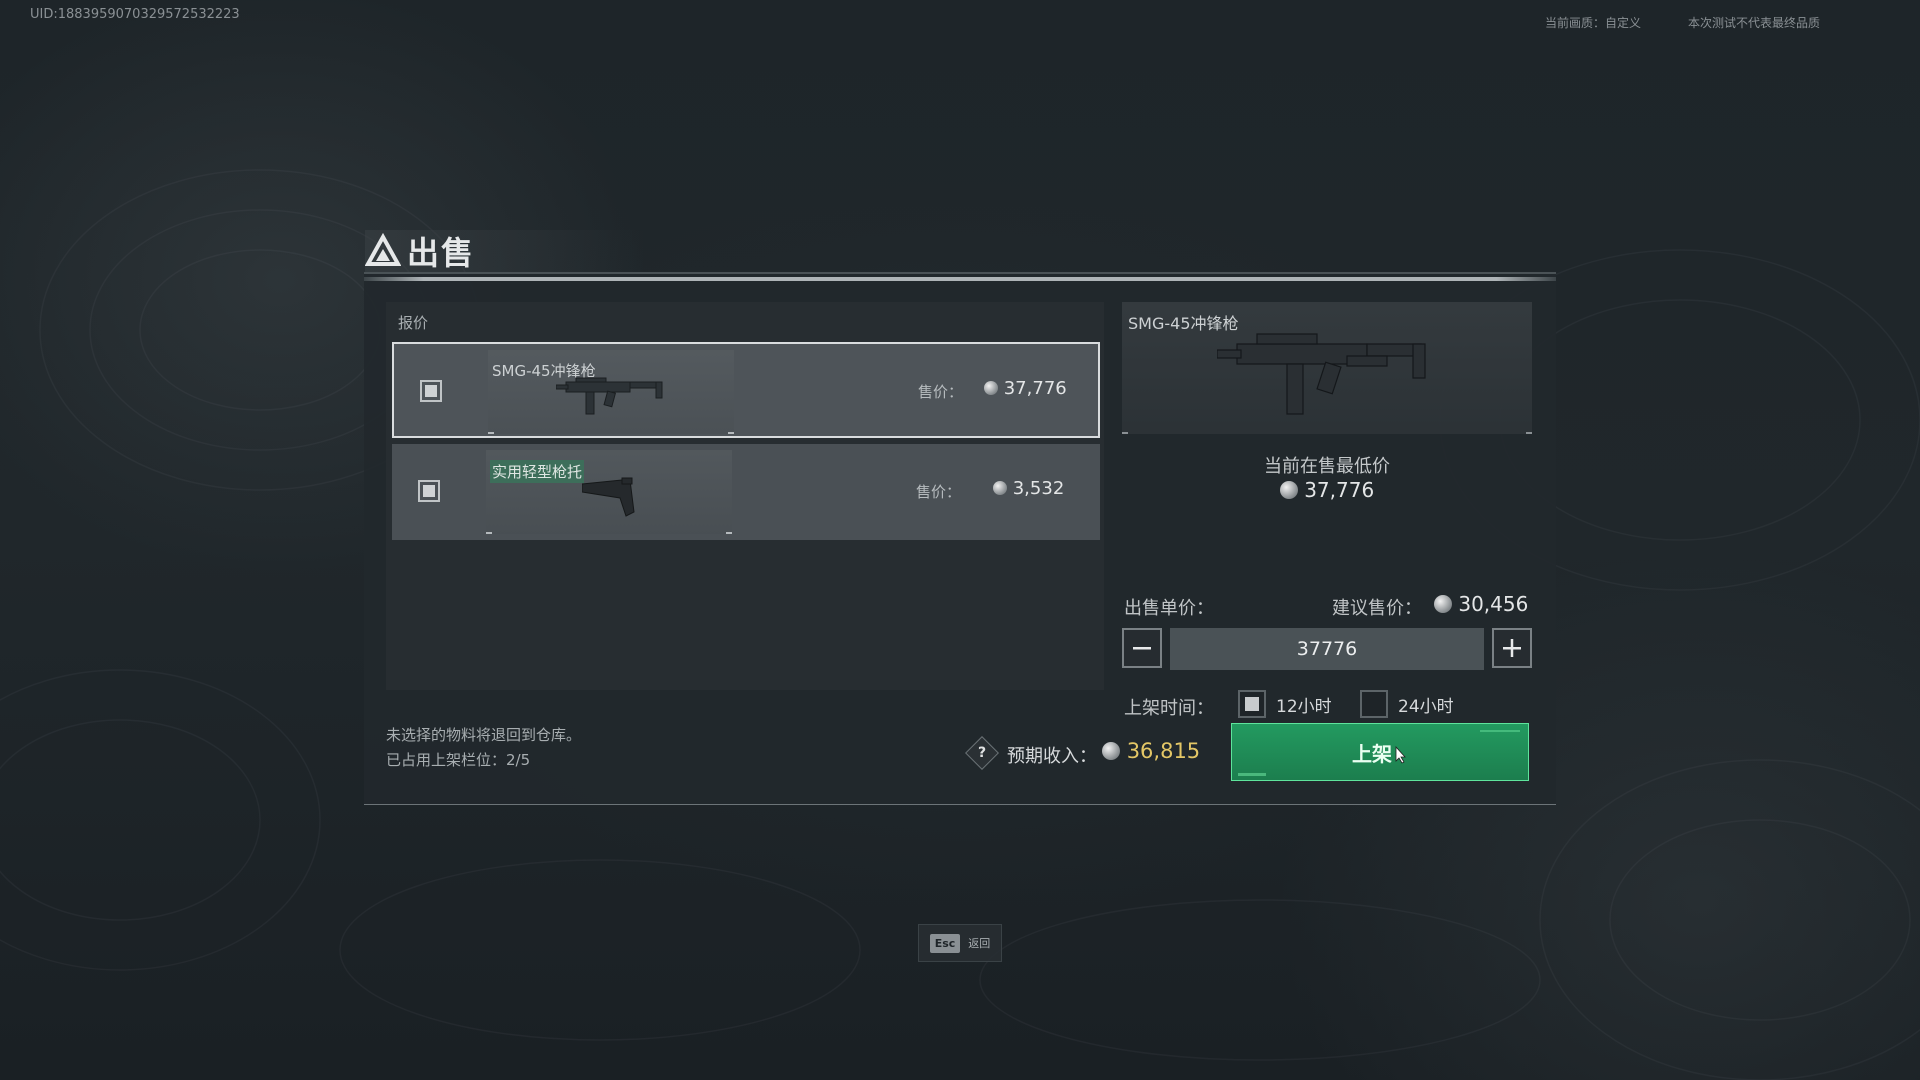  I want to click on duration-option-label: 12小时, so click(1304, 706).